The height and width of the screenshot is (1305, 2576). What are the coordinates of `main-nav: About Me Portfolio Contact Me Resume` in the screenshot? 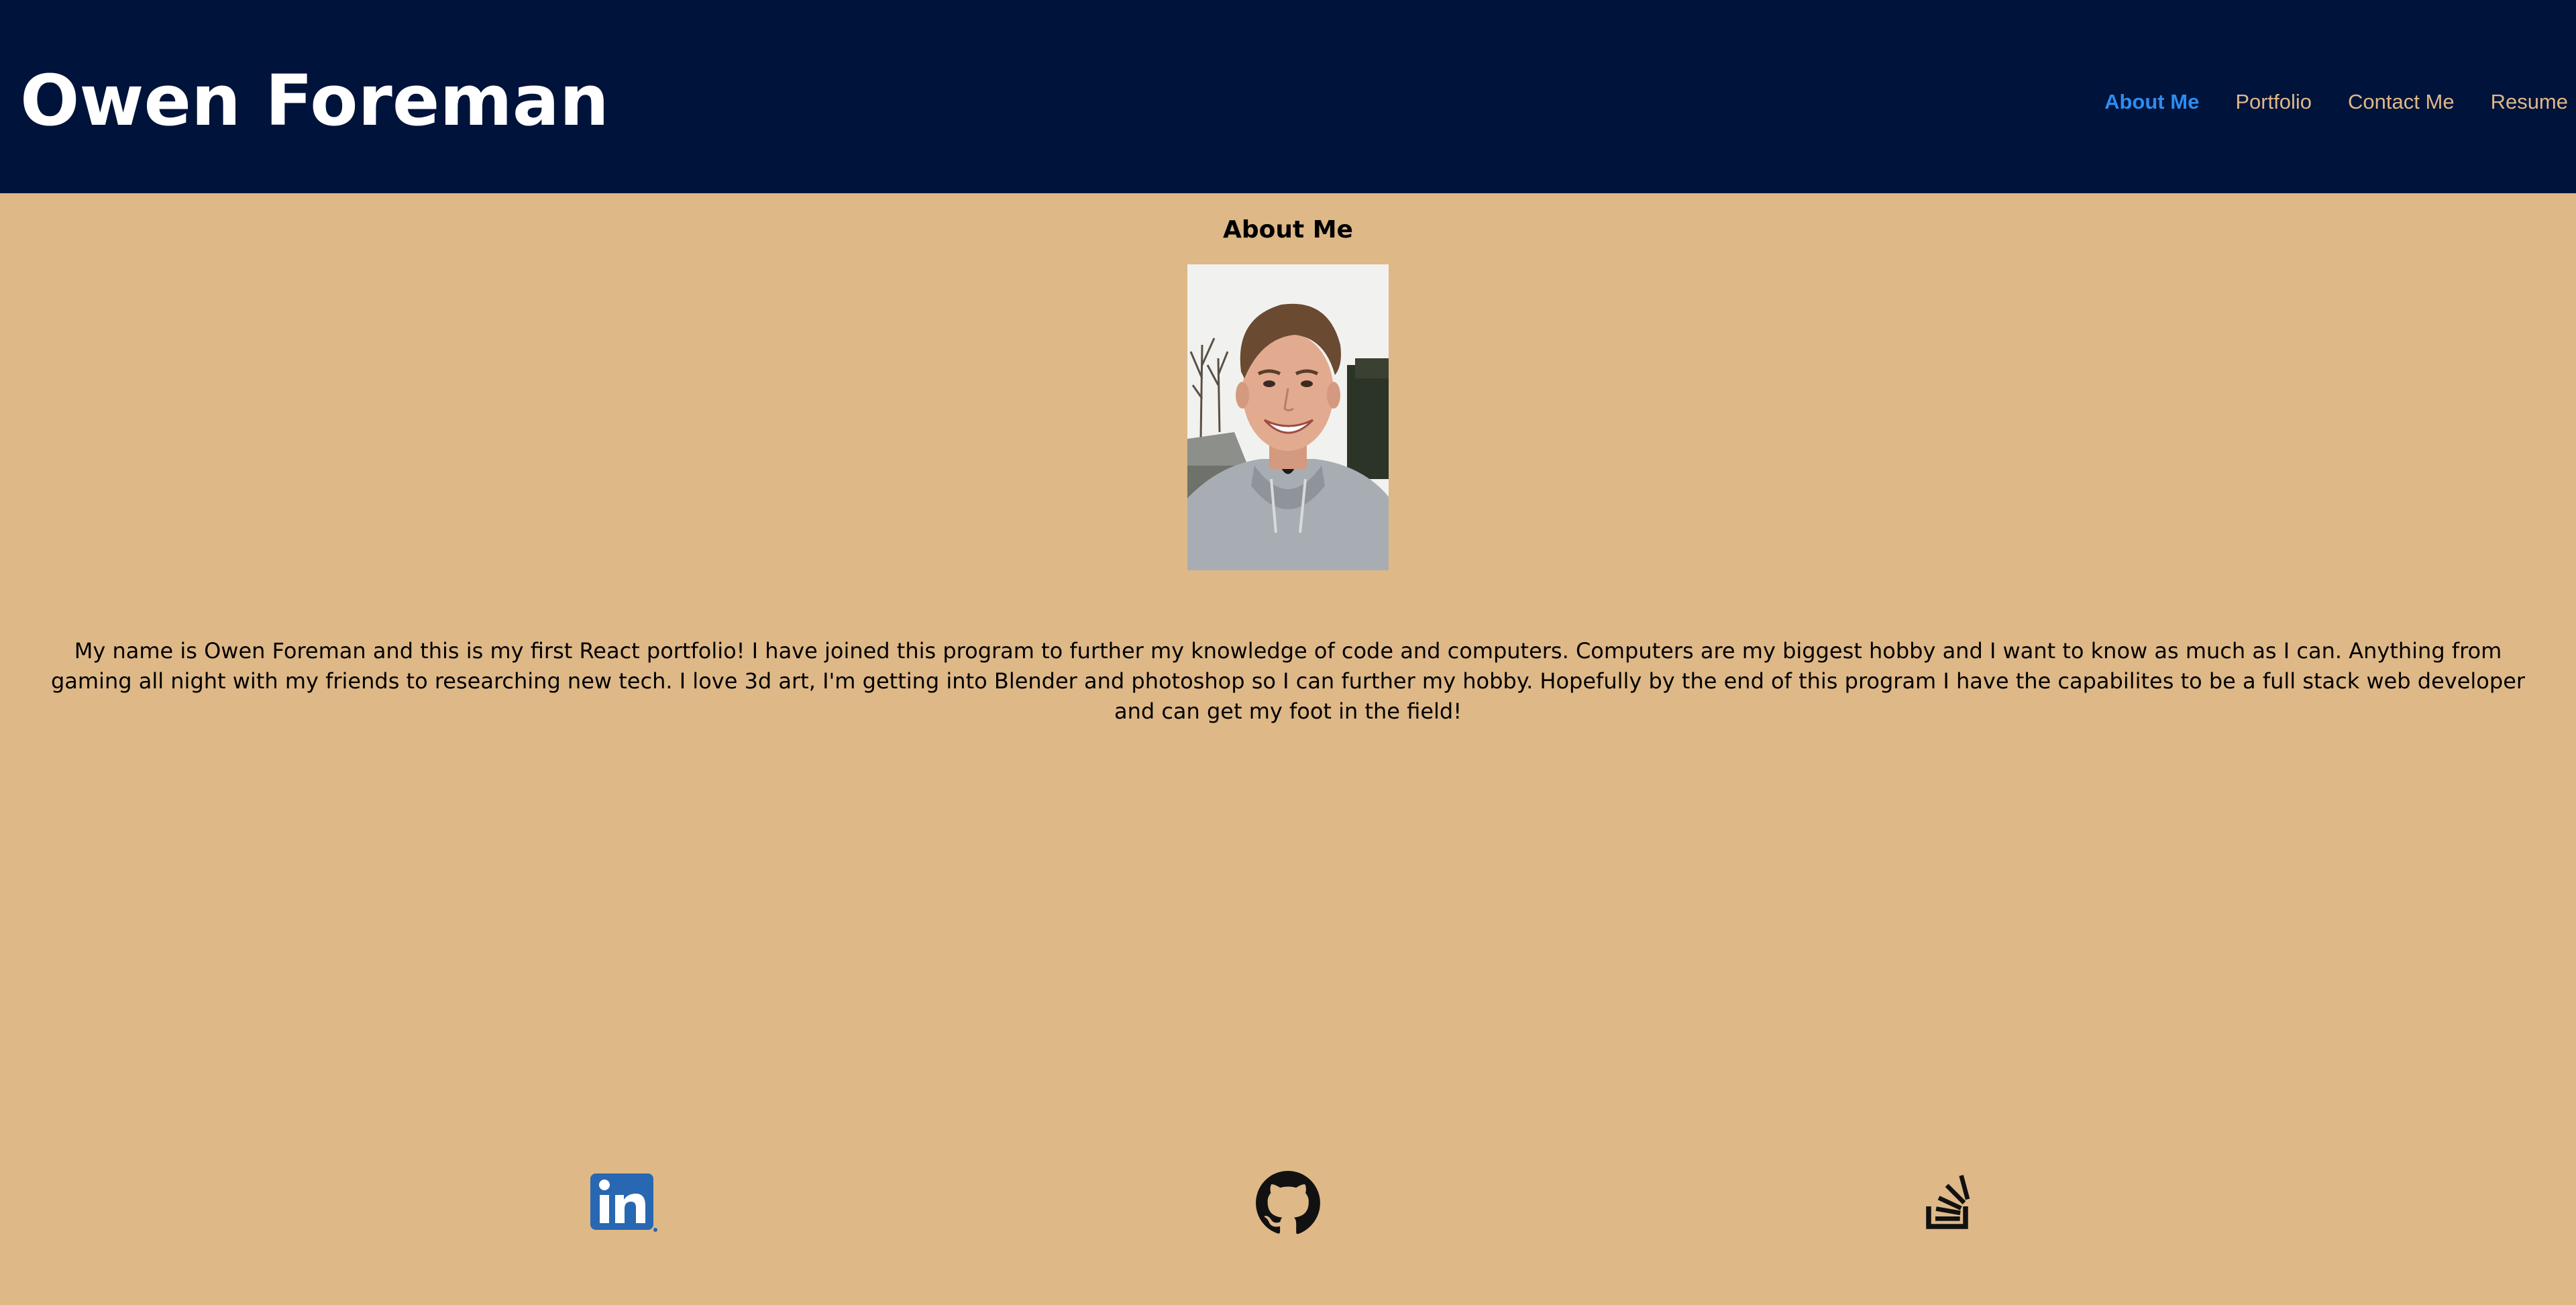 It's located at (2336, 102).